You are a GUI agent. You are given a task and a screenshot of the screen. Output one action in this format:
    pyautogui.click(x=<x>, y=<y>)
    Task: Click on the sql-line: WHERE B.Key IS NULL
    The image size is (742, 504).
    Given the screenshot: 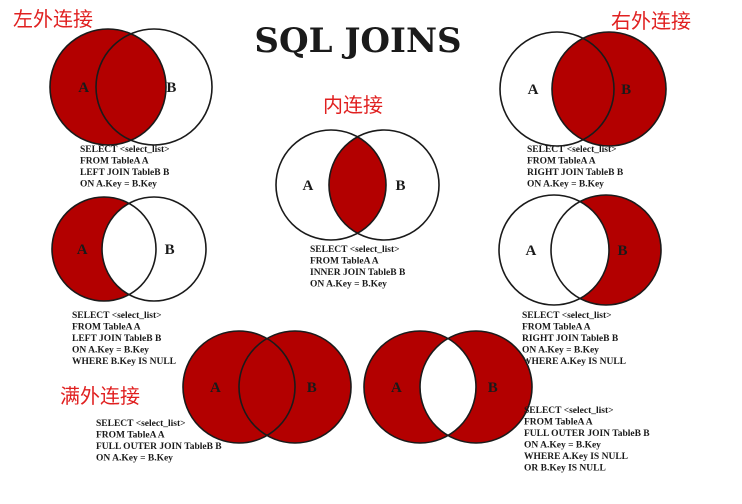 What is the action you would take?
    pyautogui.click(x=124, y=362)
    